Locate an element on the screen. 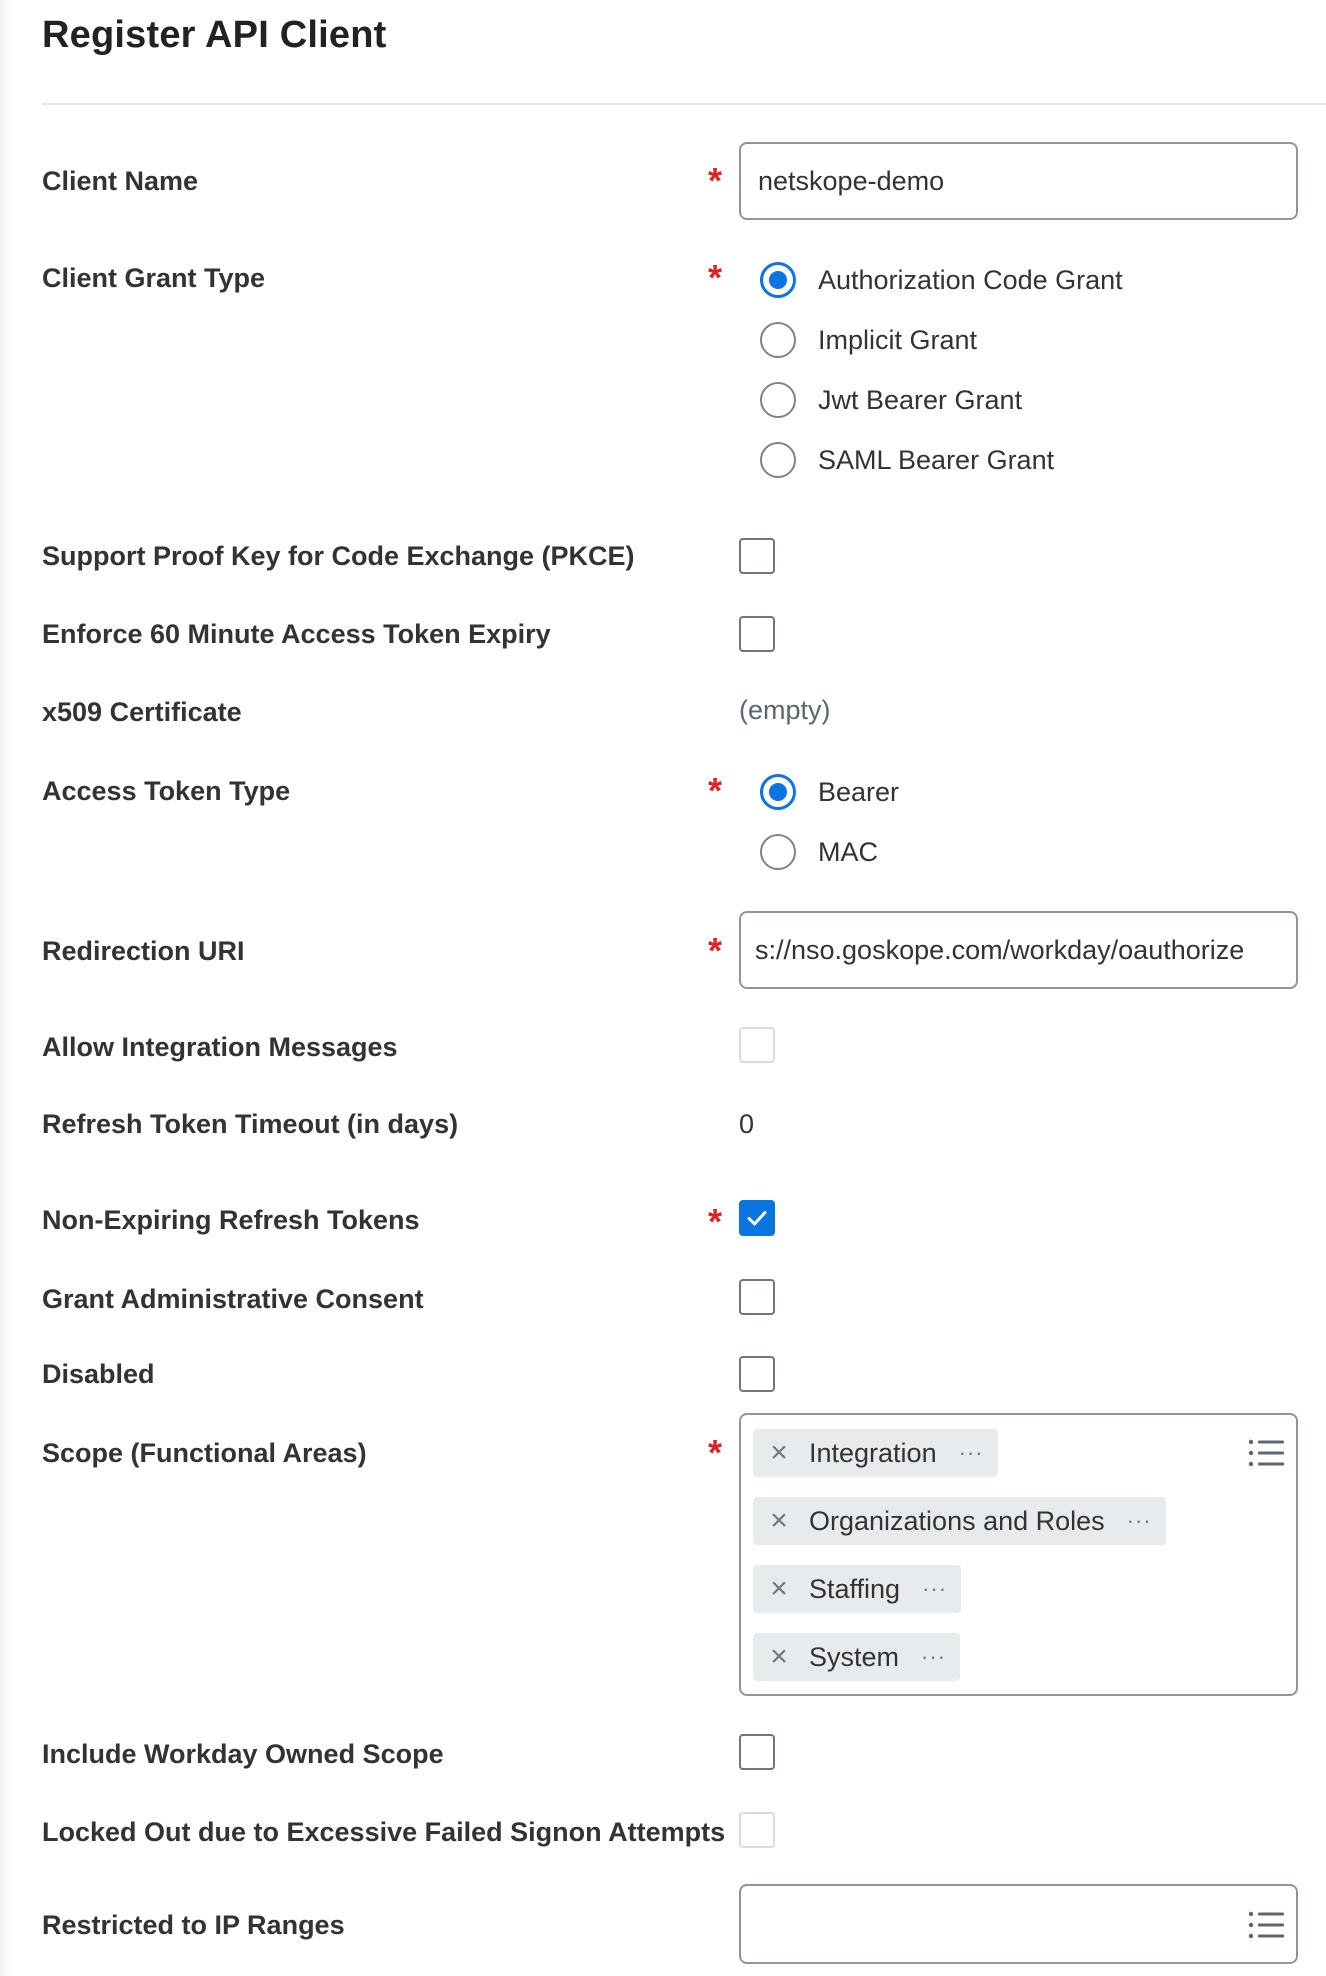 Image resolution: width=1326 pixels, height=1976 pixels. x509-certificate-label: x509 Certificate is located at coordinates (142, 712).